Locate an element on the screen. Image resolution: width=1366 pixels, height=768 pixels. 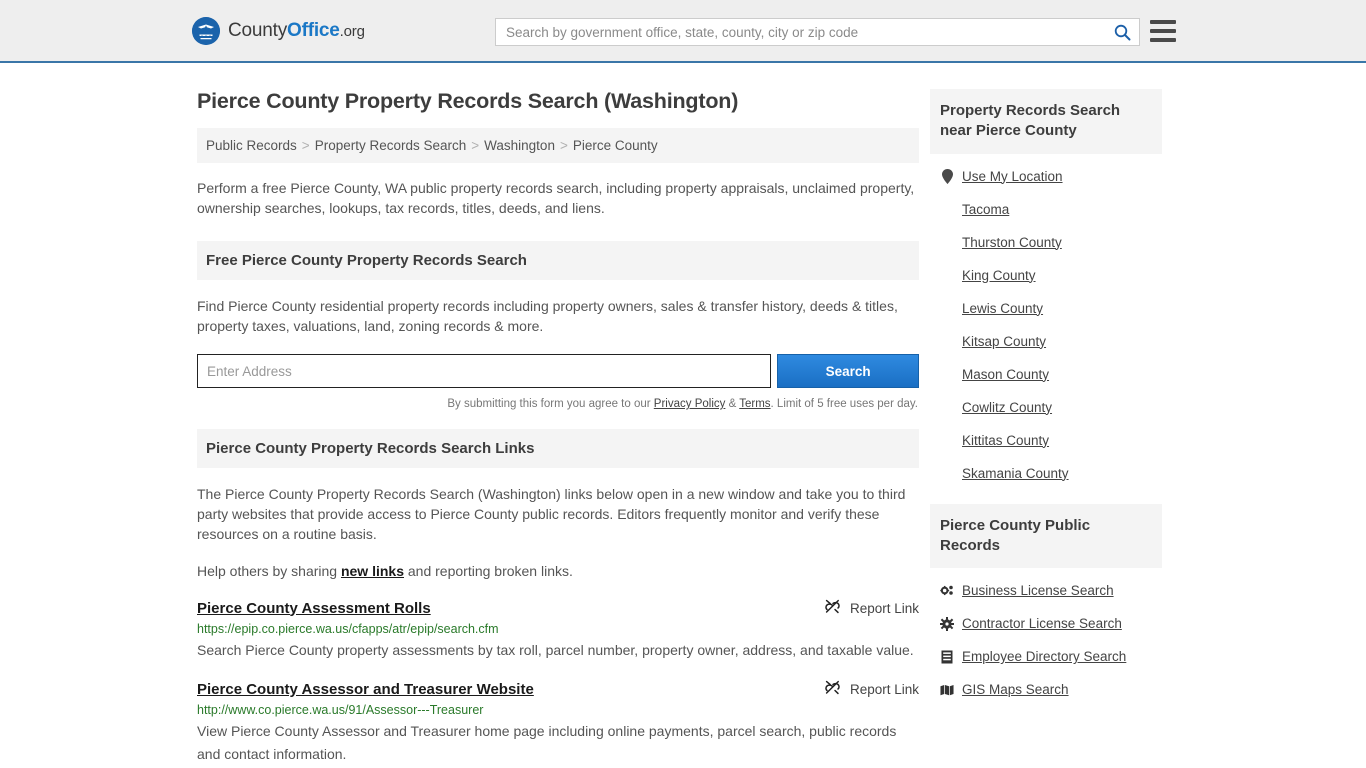
sidebar-item-employee-directory-search: Employee Directory Search is located at coordinates (1046, 656).